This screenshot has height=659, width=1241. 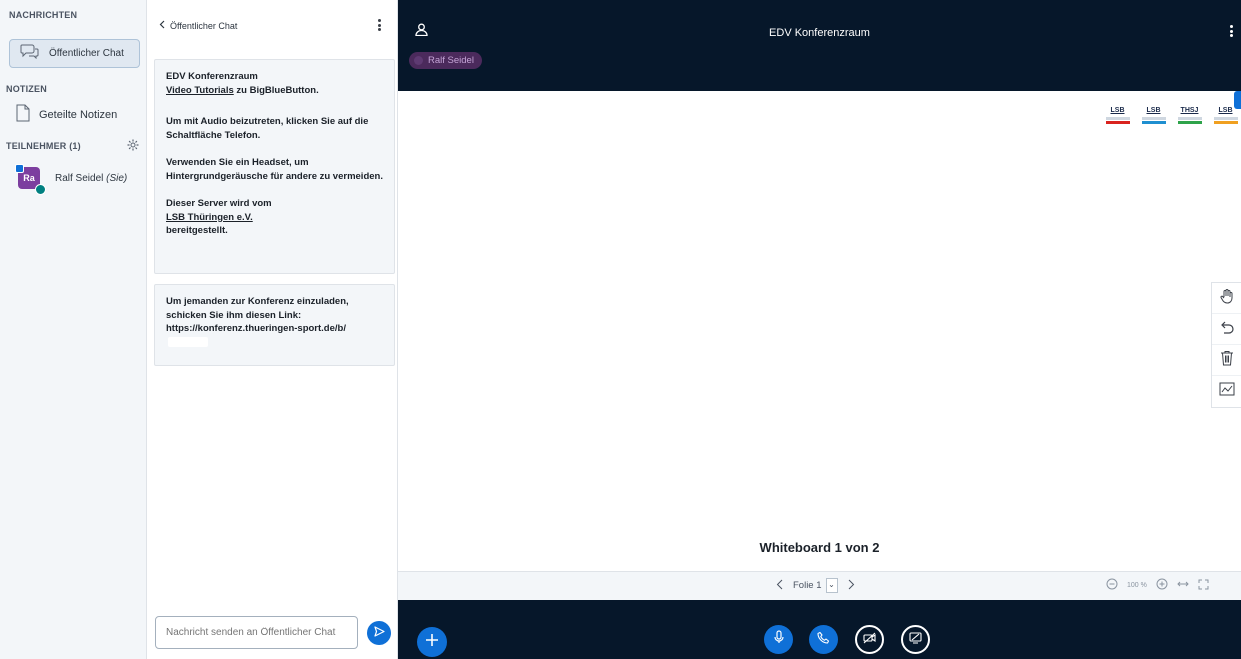 I want to click on multi-user-toggle-button, so click(x=1226, y=391).